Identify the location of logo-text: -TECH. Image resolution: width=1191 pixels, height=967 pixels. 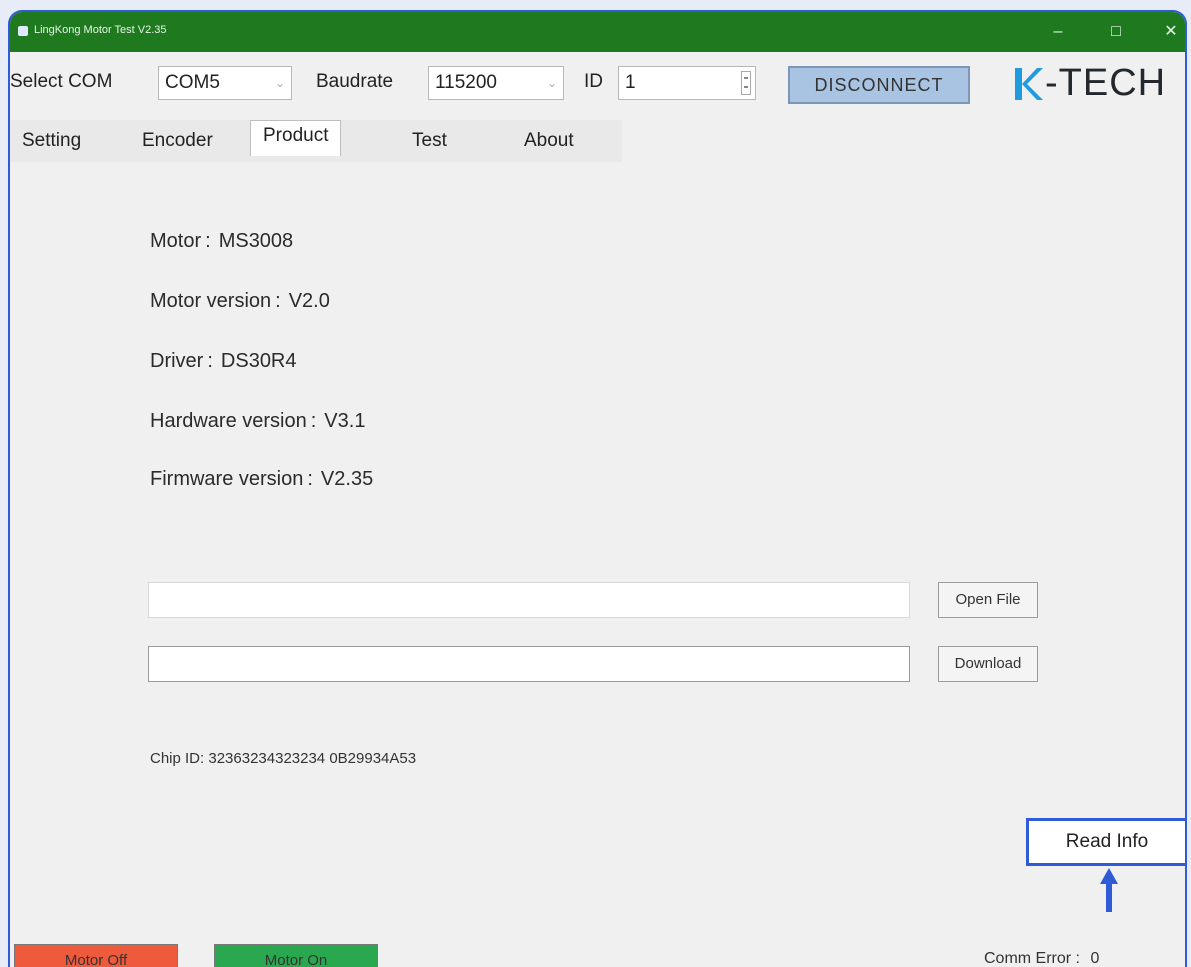
(1106, 83).